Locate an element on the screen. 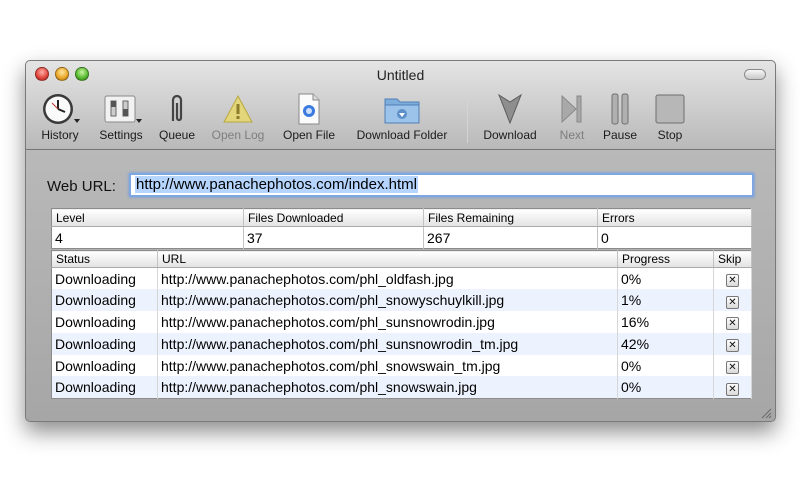 This screenshot has width=800, height=500. next-button: Next is located at coordinates (572, 116).